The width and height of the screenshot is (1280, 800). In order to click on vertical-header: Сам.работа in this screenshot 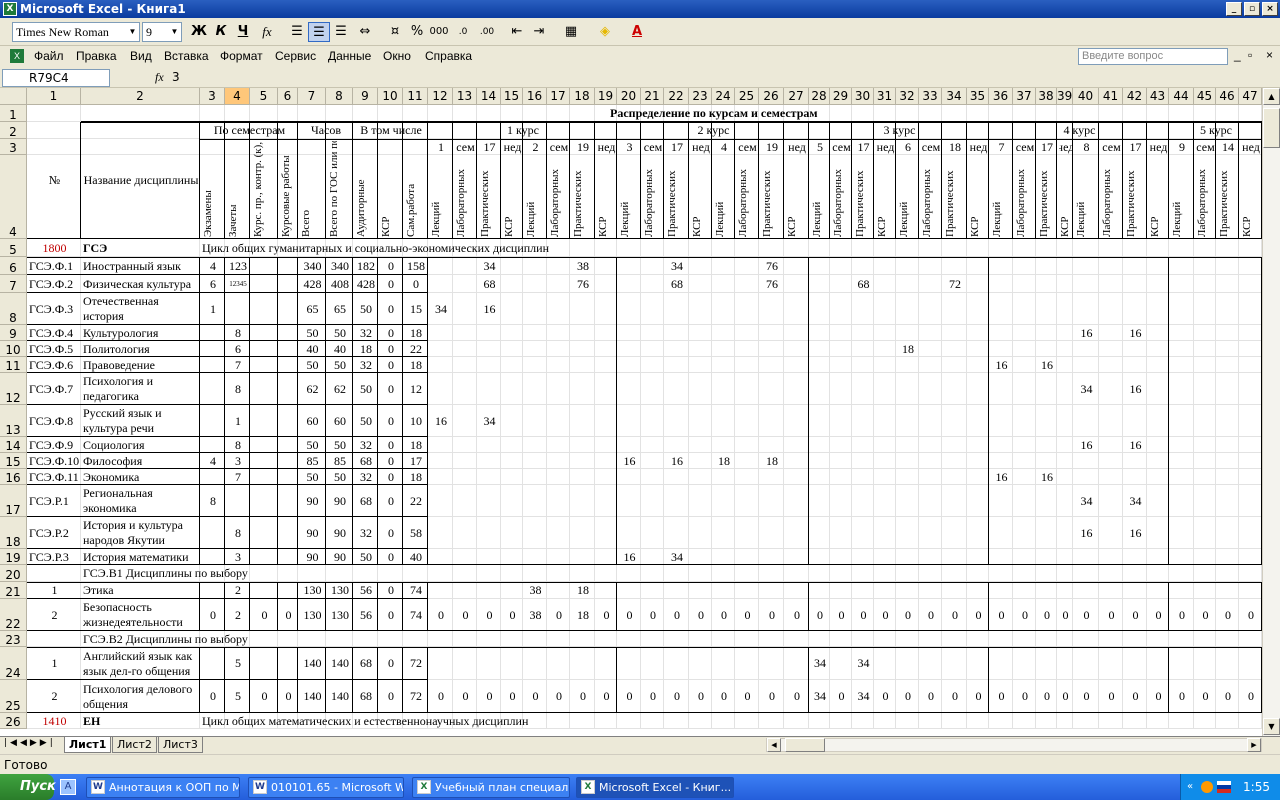, I will do `click(415, 189)`.